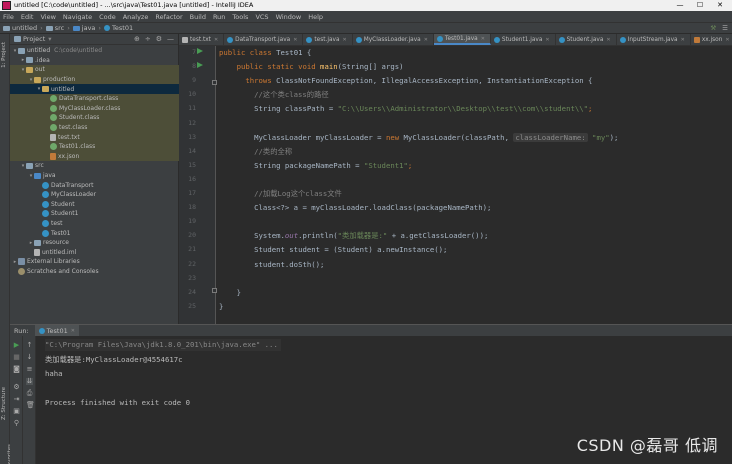 The image size is (732, 464). I want to click on minimize-button: —, so click(680, 5).